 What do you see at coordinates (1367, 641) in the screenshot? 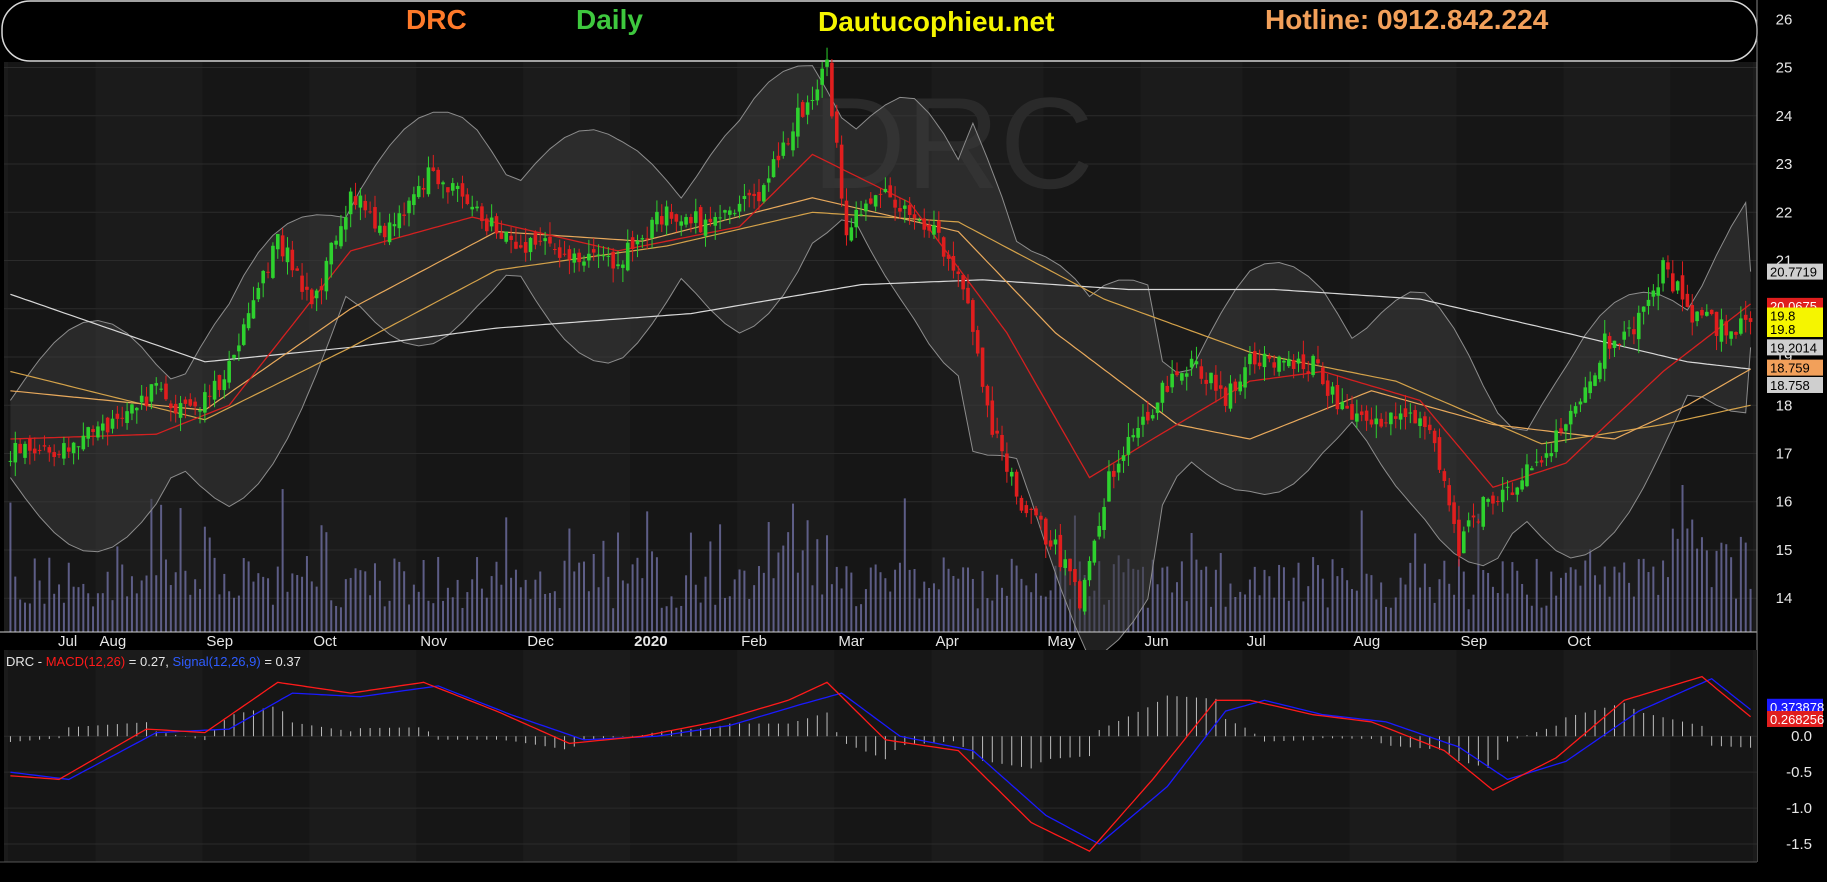
I see `month-label: Aug` at bounding box center [1367, 641].